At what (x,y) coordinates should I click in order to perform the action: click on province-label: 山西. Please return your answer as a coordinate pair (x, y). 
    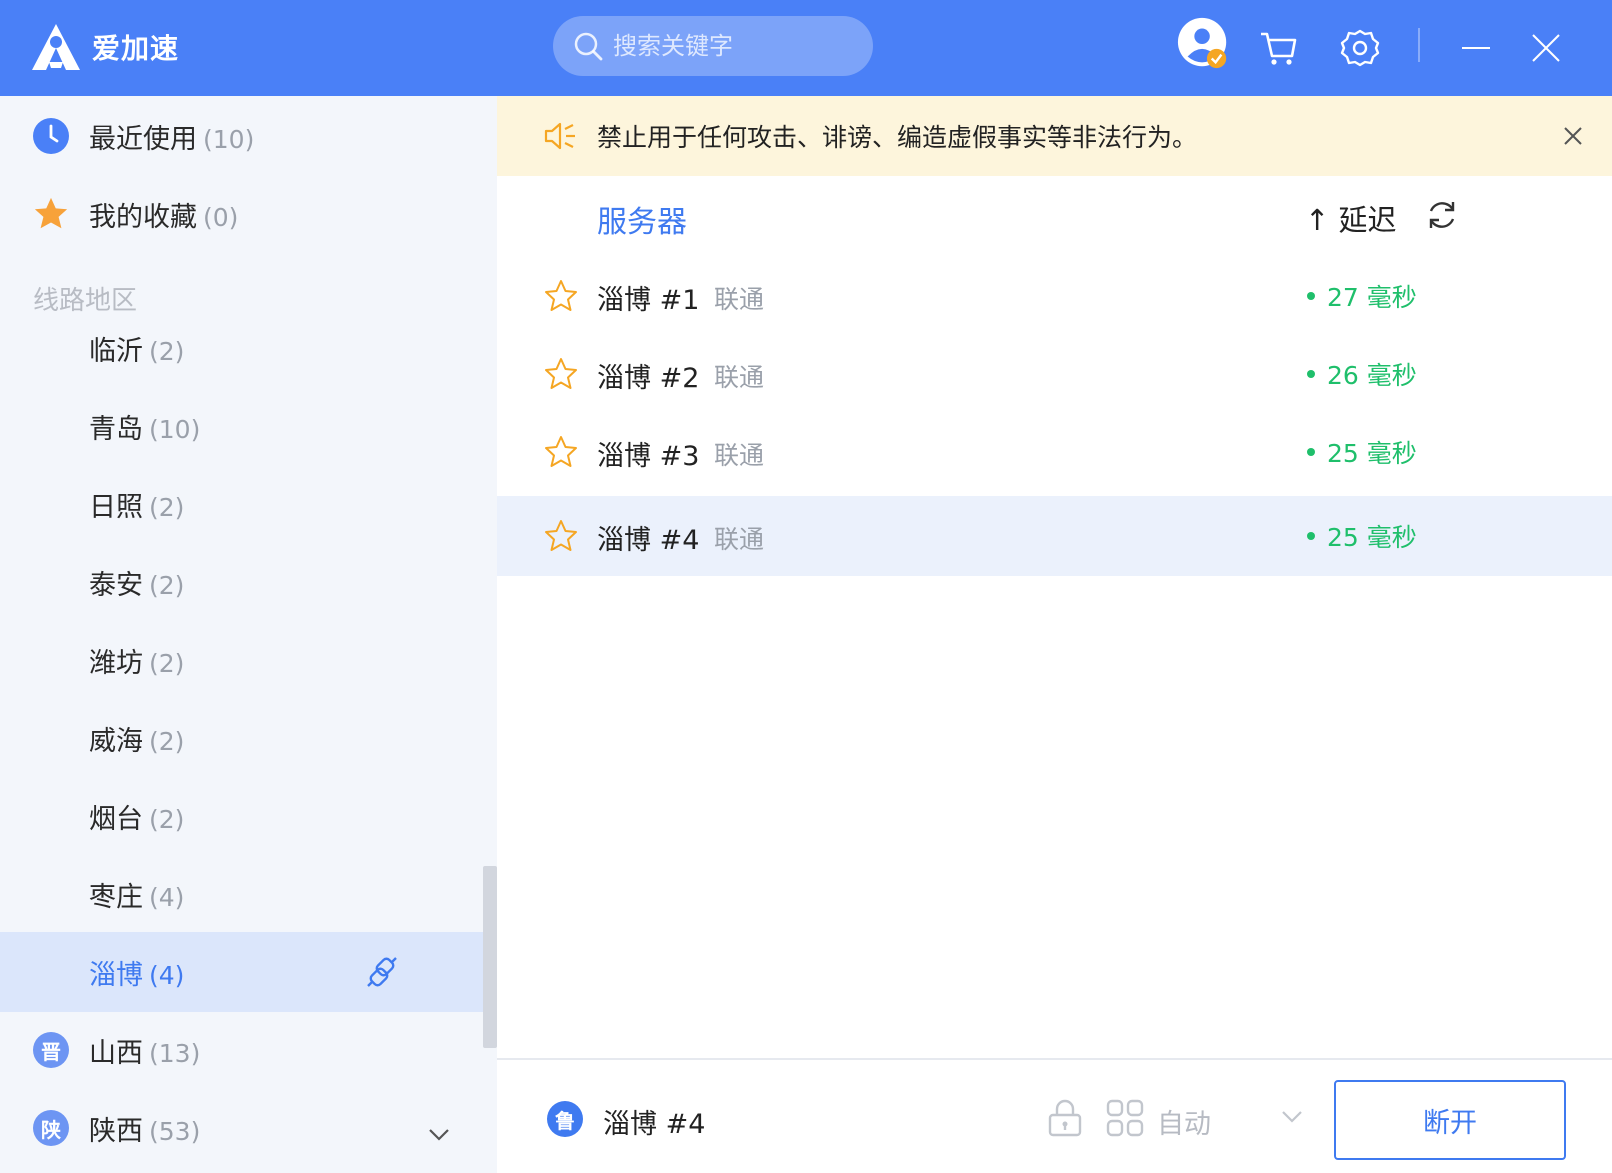
    Looking at the image, I should click on (116, 1053).